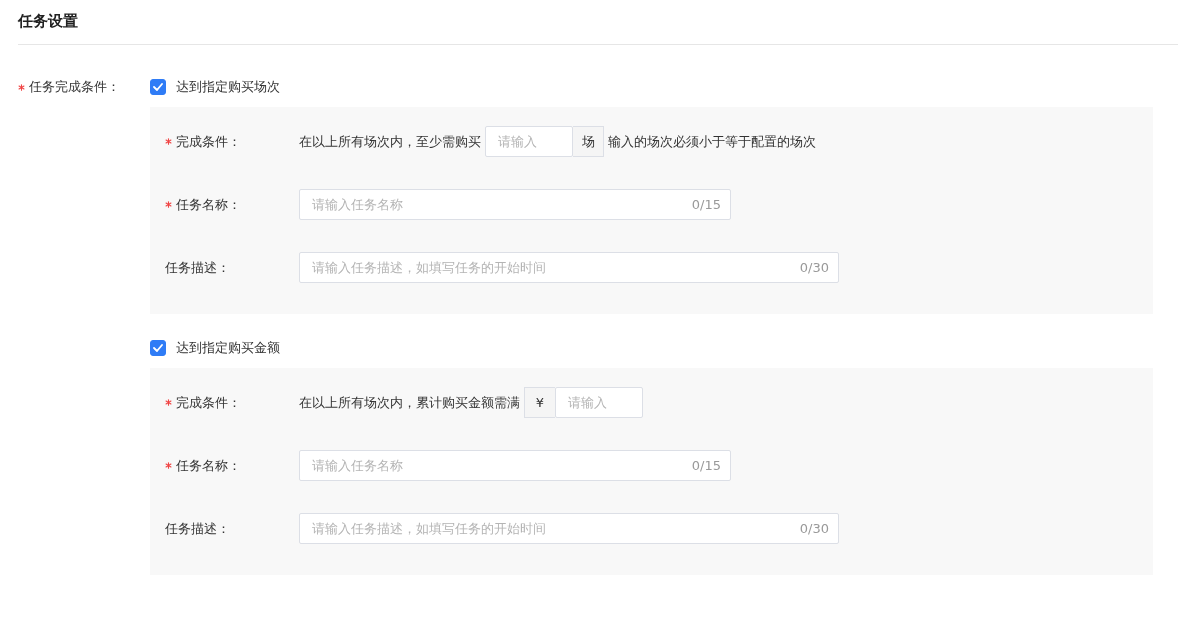 This screenshot has height=622, width=1200. What do you see at coordinates (539, 402) in the screenshot?
I see `unit-addon: ¥` at bounding box center [539, 402].